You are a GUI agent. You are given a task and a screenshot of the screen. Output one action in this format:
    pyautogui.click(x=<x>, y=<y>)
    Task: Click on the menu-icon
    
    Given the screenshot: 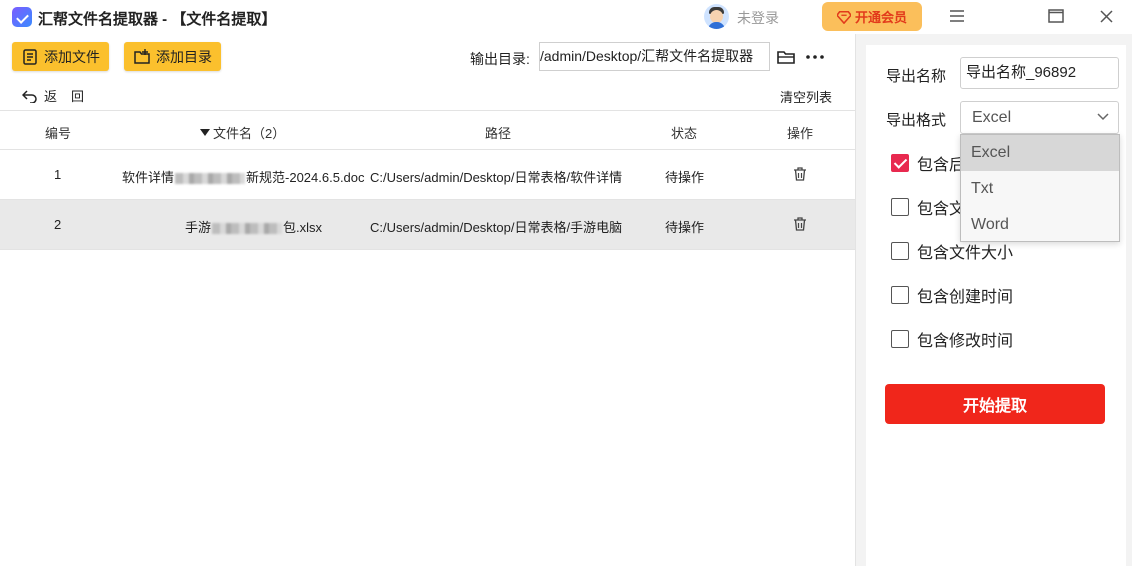 What is the action you would take?
    pyautogui.click(x=957, y=16)
    